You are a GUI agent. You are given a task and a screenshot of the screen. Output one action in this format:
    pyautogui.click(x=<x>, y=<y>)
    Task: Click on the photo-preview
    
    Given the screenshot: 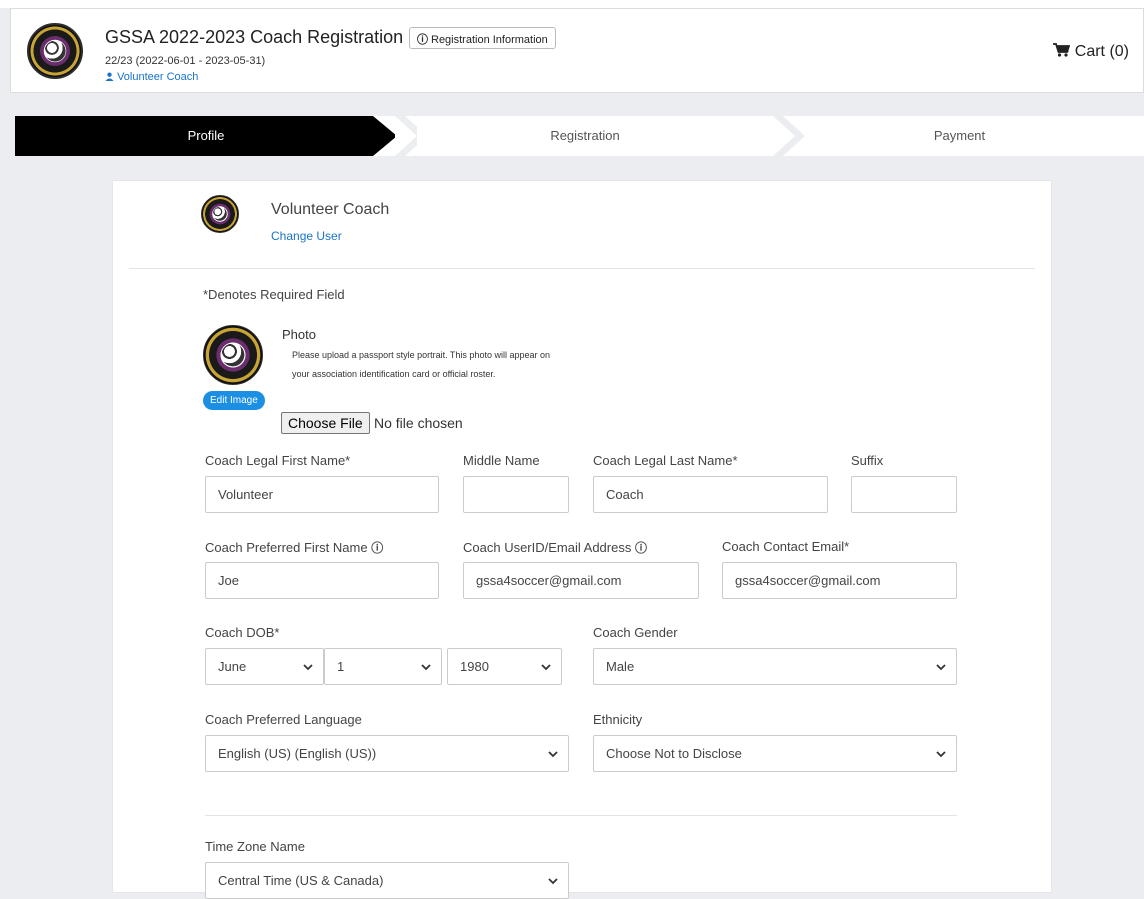 What is the action you would take?
    pyautogui.click(x=233, y=355)
    